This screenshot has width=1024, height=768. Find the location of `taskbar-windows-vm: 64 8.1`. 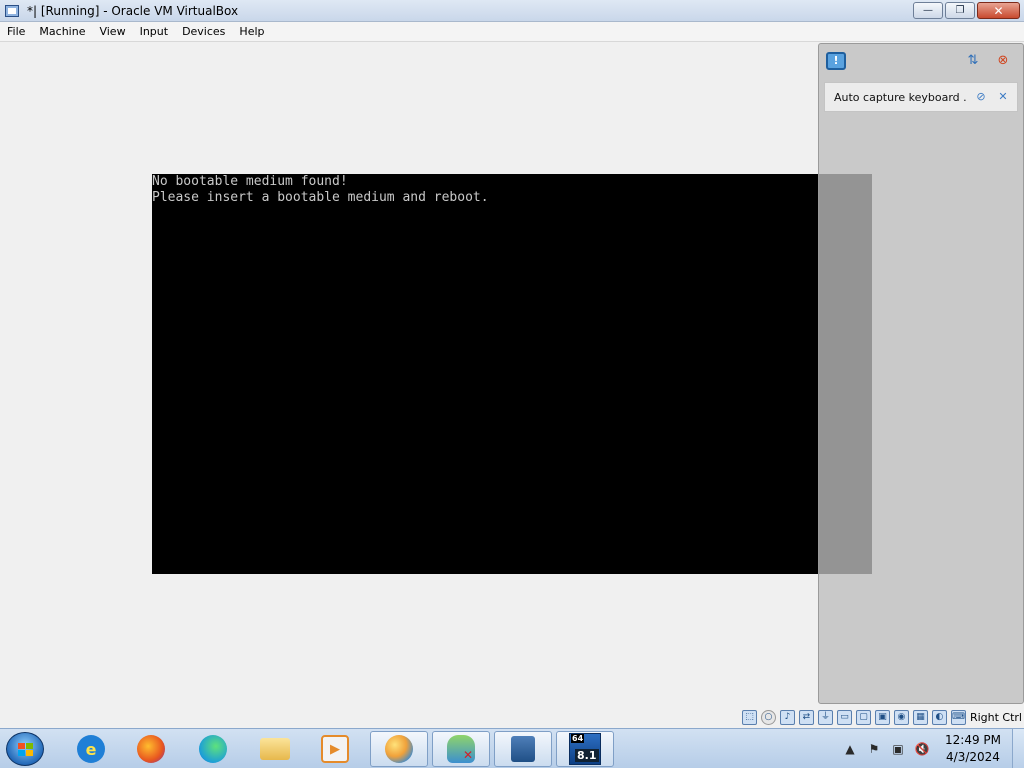

taskbar-windows-vm: 64 8.1 is located at coordinates (585, 749).